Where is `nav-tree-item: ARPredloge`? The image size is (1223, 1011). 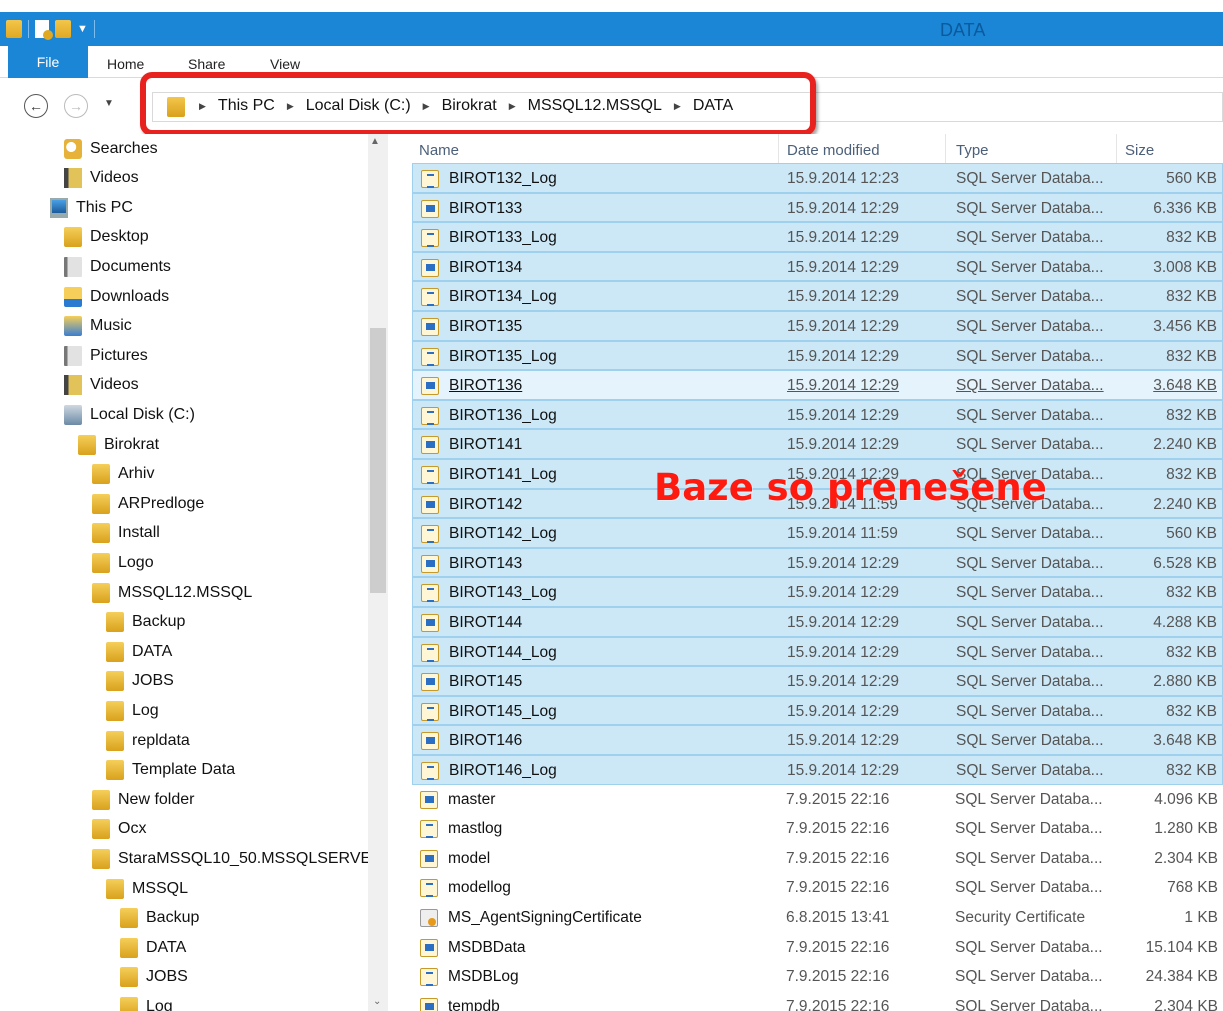 nav-tree-item: ARPredloge is located at coordinates (148, 503).